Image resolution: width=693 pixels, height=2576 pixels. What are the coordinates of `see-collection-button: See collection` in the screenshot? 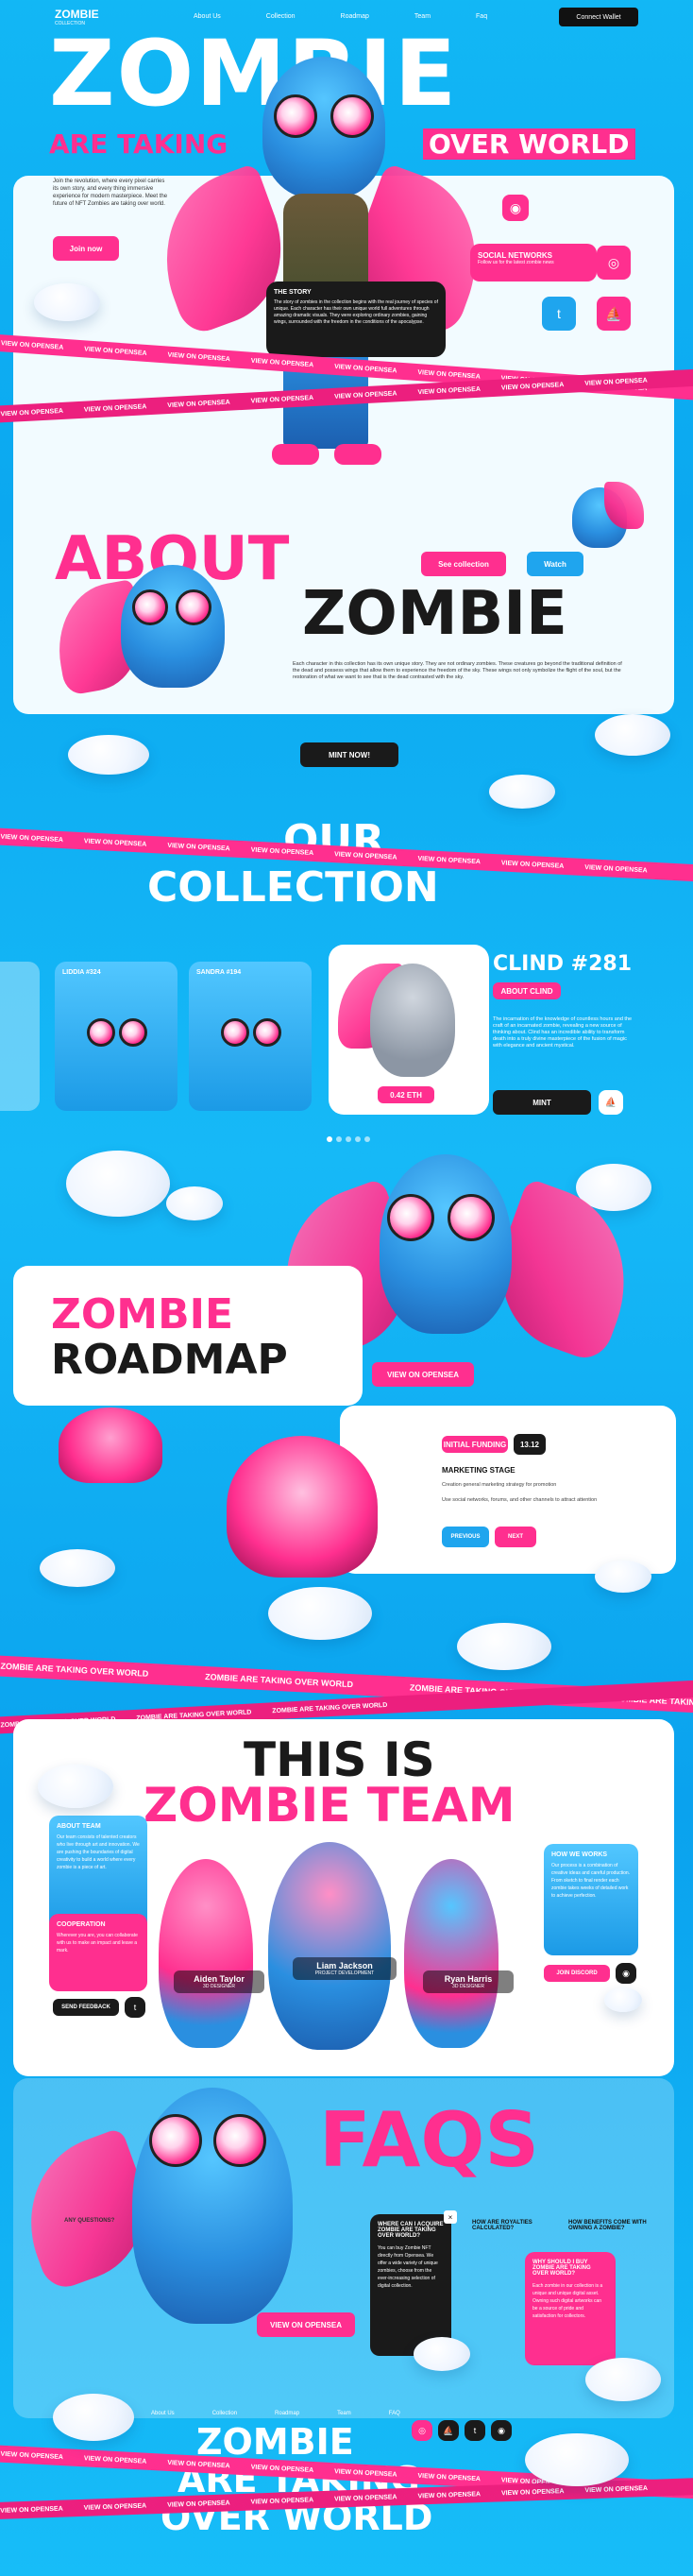 It's located at (464, 564).